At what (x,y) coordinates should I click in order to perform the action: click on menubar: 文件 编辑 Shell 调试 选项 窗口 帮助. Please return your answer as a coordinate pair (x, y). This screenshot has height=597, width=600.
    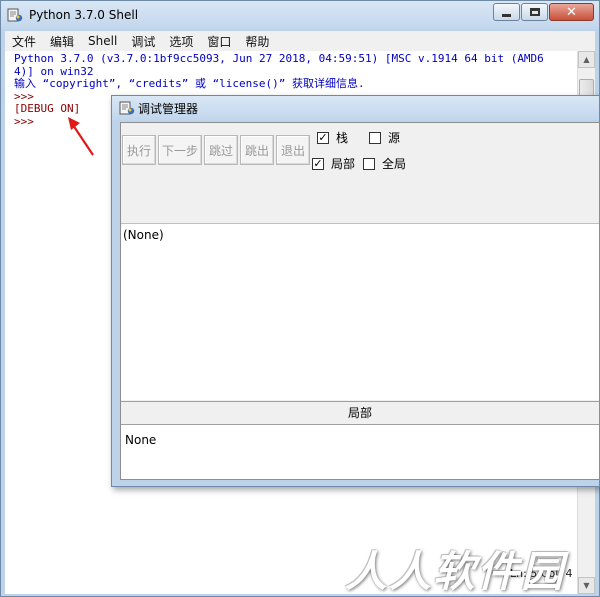
    Looking at the image, I should click on (300, 41).